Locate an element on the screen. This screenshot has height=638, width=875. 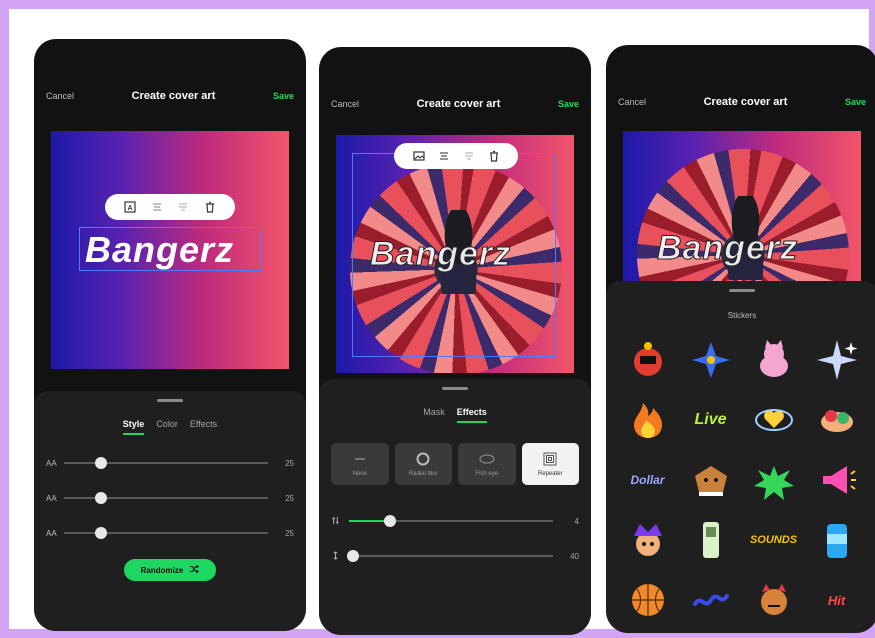
sticker-text: Dollar is located at coordinates (647, 480).